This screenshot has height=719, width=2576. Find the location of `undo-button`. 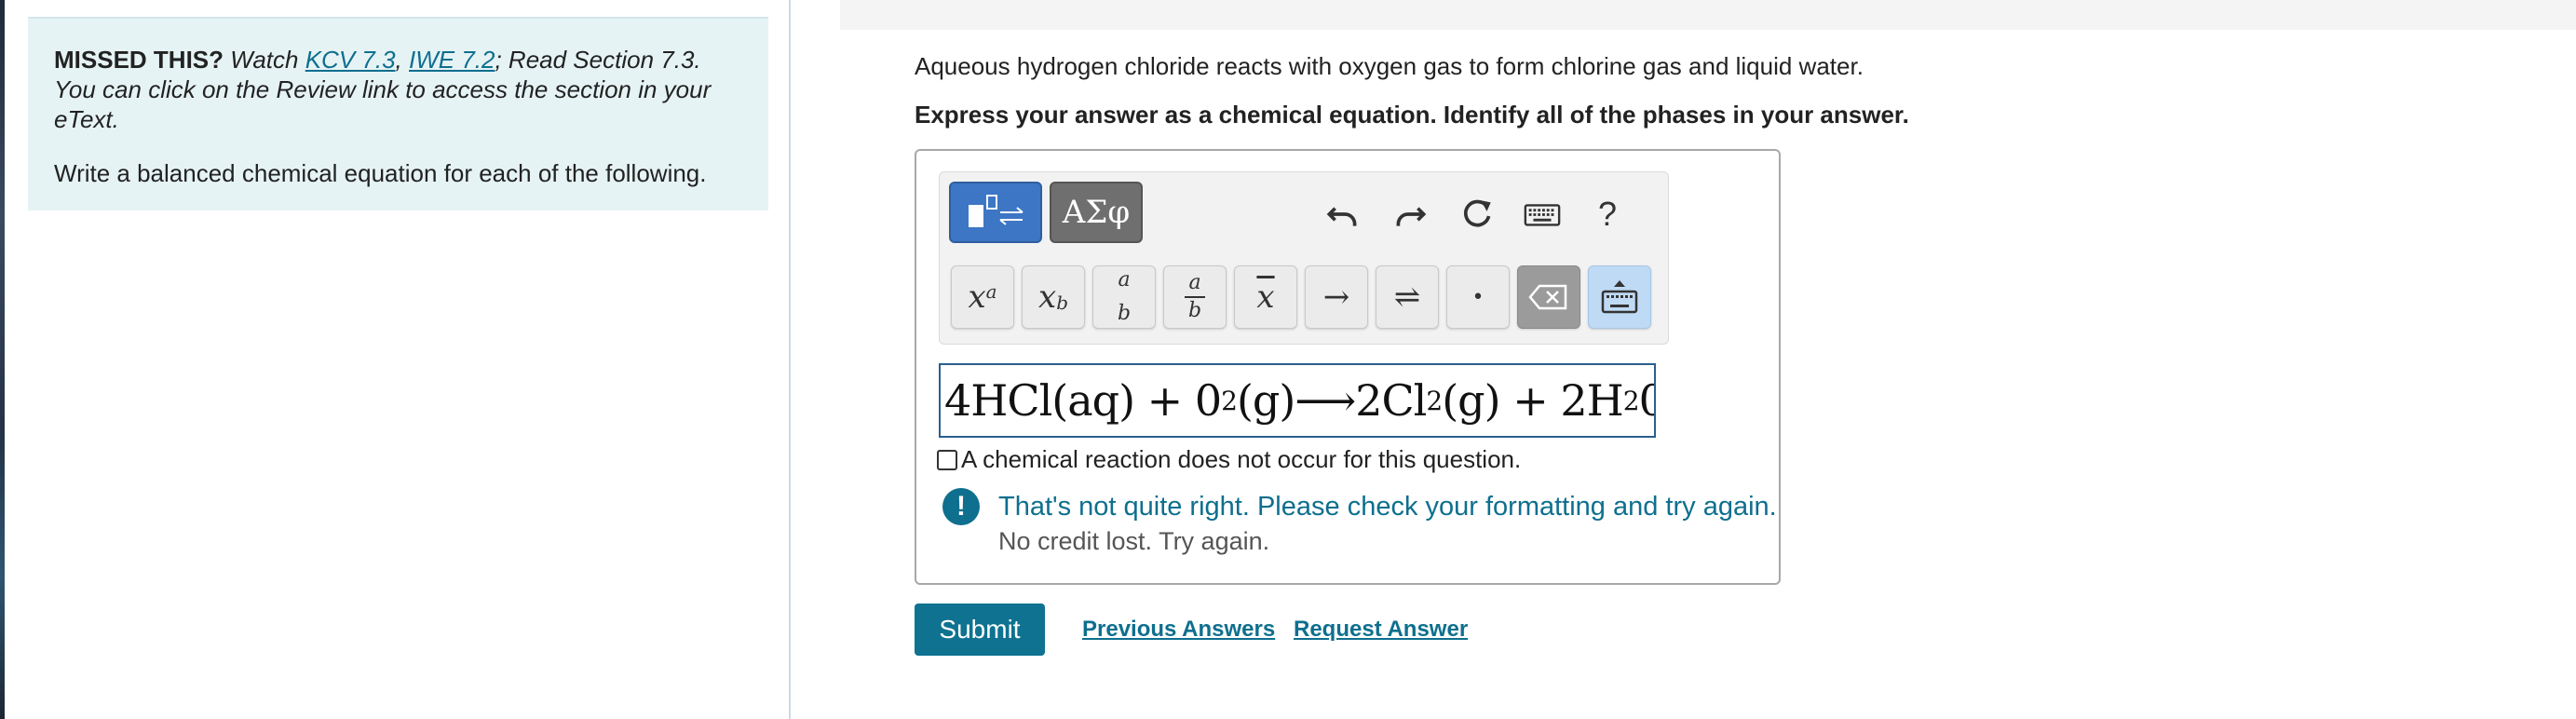

undo-button is located at coordinates (1343, 214).